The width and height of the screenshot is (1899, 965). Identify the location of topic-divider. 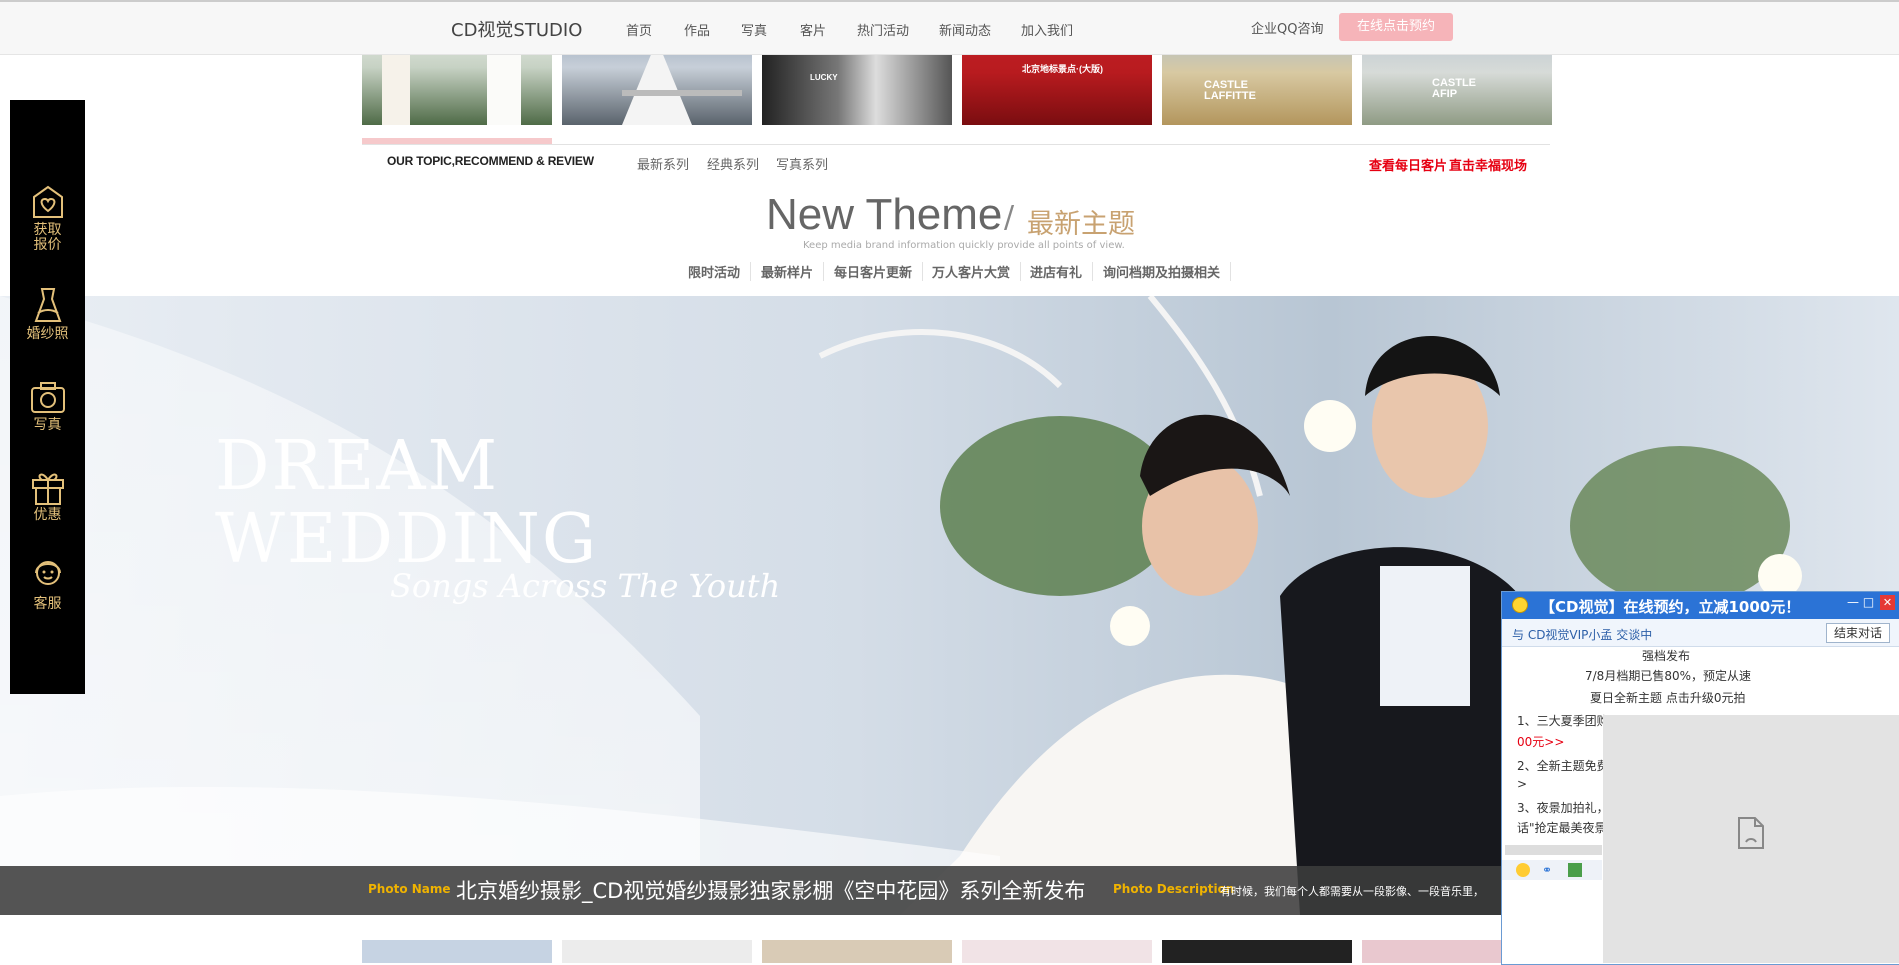
(956, 144).